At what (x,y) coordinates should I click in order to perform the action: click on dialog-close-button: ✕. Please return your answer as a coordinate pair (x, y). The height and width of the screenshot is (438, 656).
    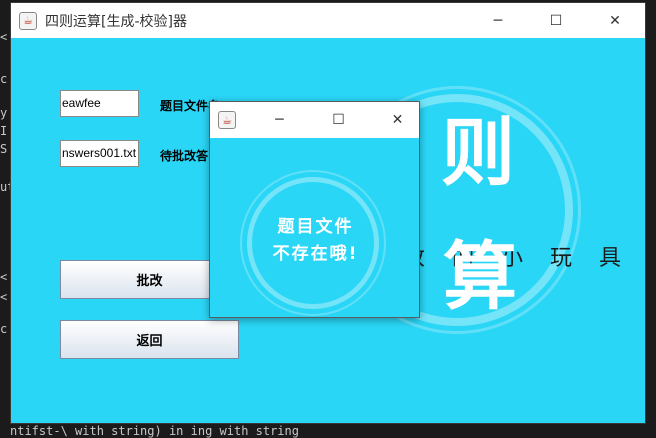
    Looking at the image, I should click on (393, 120).